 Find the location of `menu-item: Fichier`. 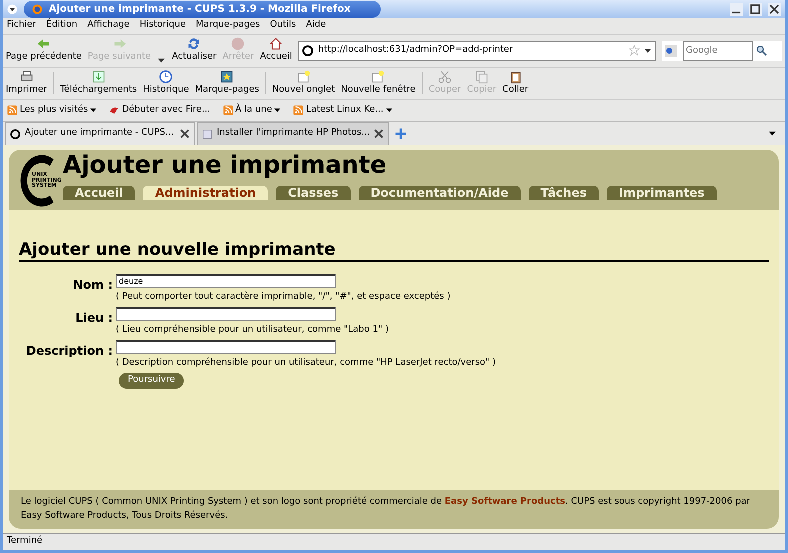

menu-item: Fichier is located at coordinates (21, 26).